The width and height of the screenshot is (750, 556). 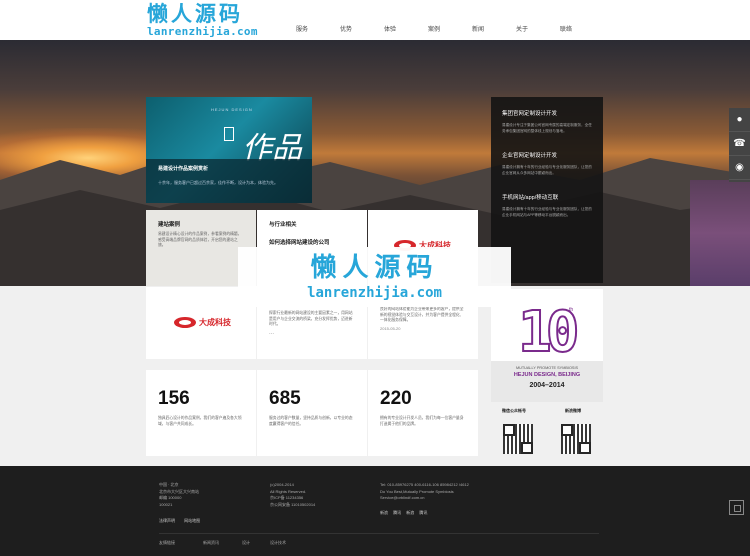 I want to click on footer-links: 法律声明 网站地图, so click(x=183, y=521).